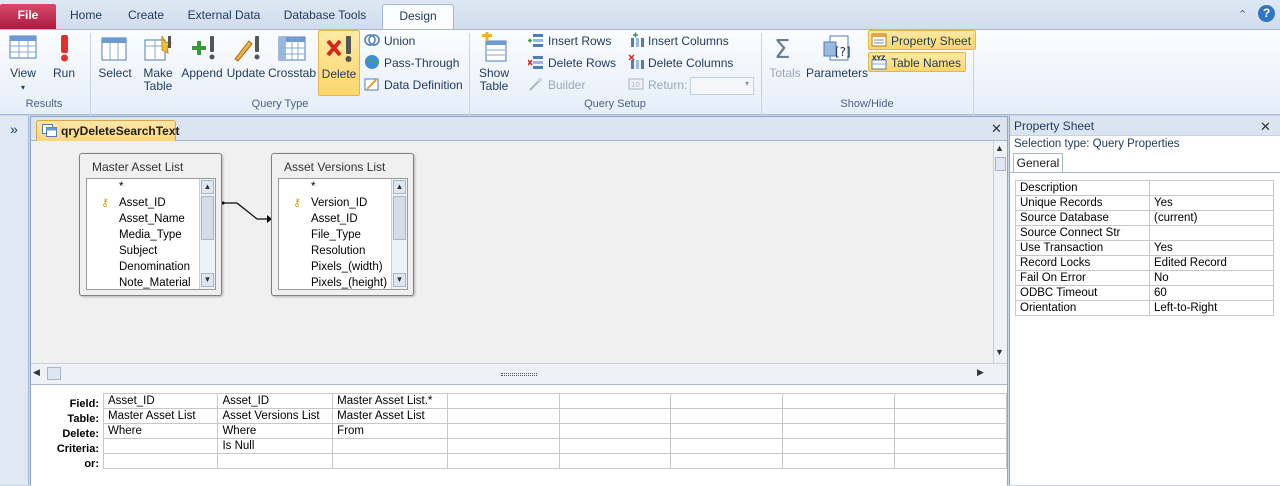 The height and width of the screenshot is (486, 1280). I want to click on help-icon: ?, so click(1266, 13).